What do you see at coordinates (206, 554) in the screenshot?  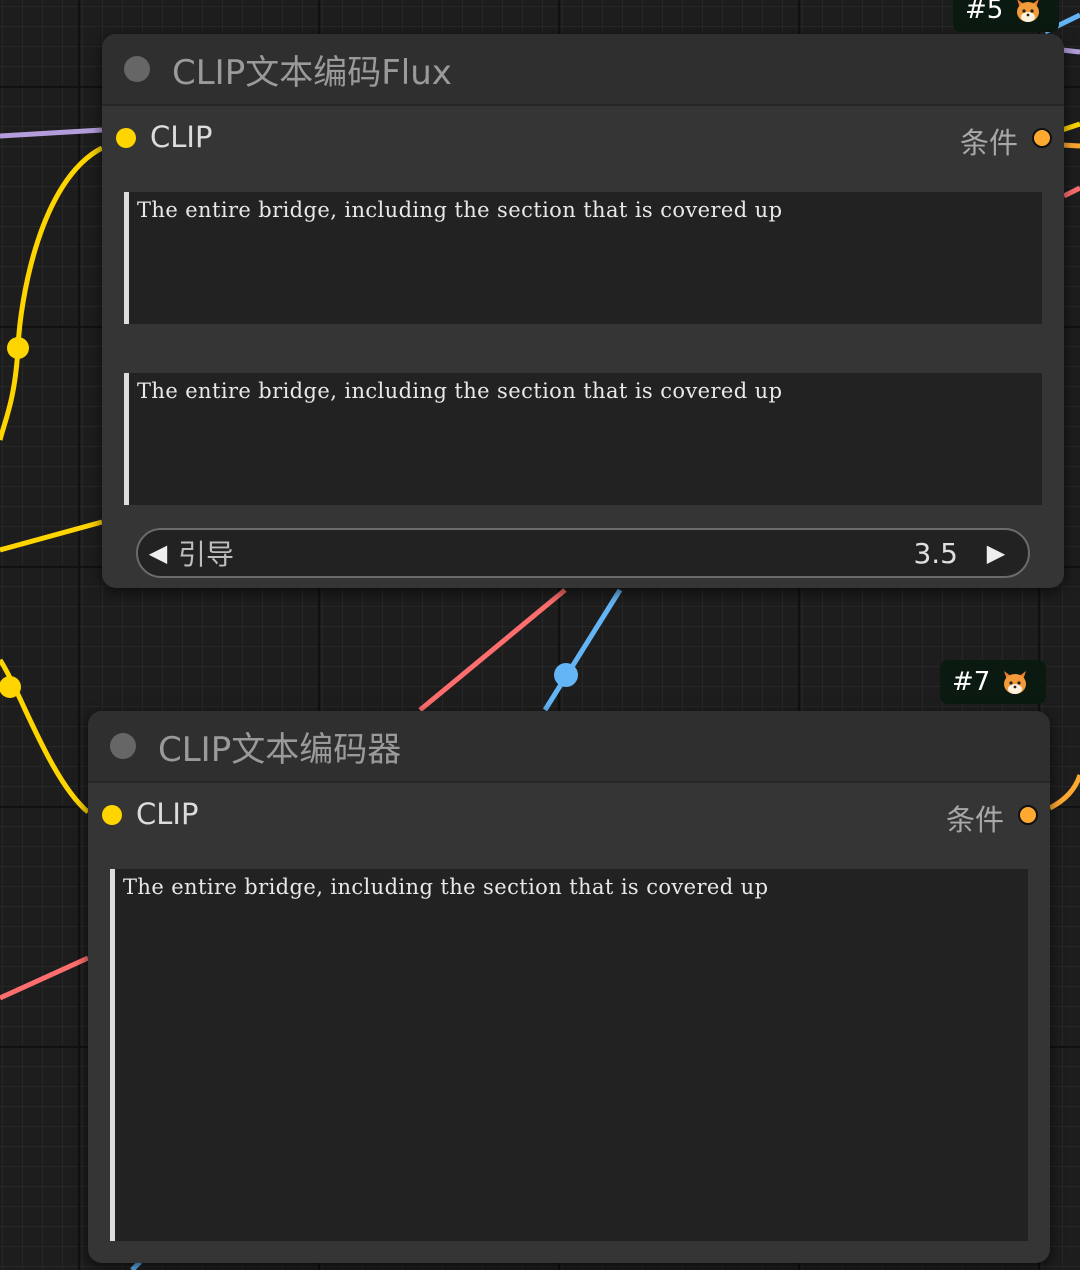 I see `guidance-label: 引导` at bounding box center [206, 554].